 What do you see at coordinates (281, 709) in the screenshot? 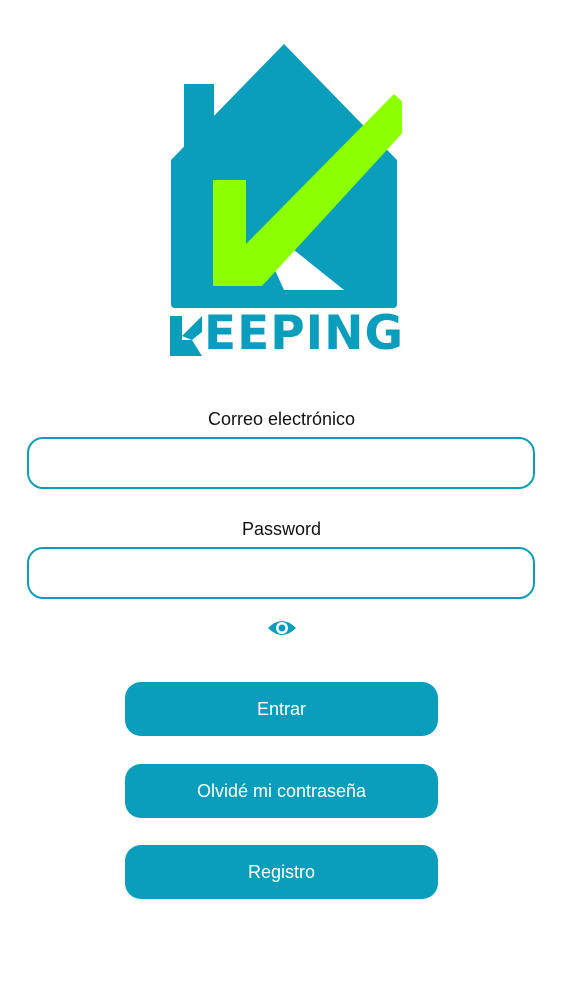
I see `login-button: Entrar` at bounding box center [281, 709].